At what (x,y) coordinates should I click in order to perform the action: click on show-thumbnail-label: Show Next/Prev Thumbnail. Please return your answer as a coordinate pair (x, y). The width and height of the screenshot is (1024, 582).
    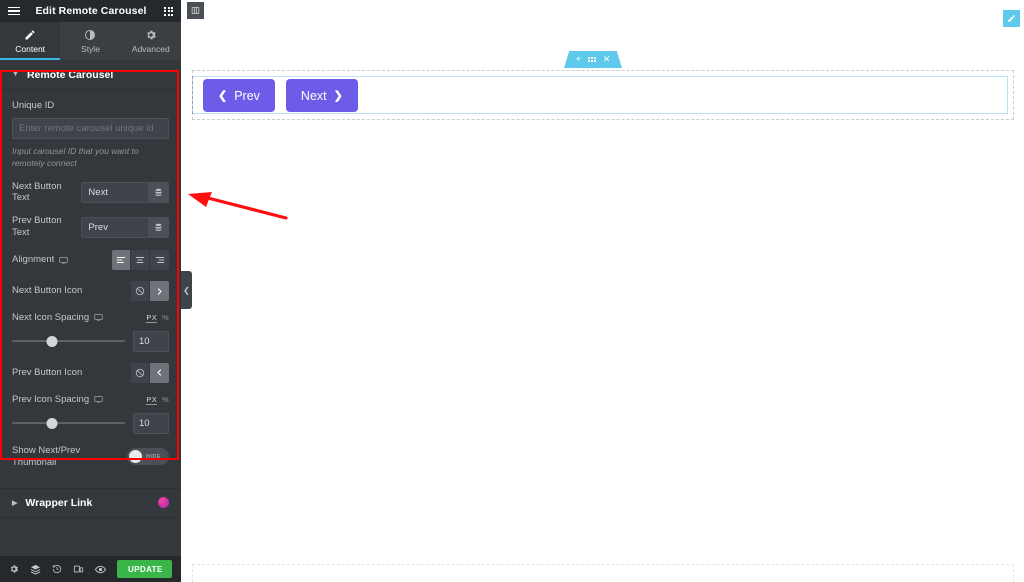
    Looking at the image, I should click on (46, 456).